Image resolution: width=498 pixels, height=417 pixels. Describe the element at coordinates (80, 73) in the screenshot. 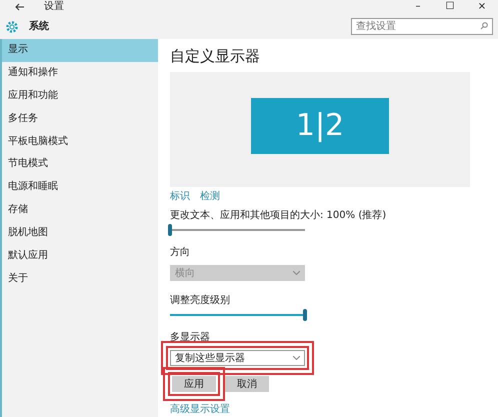

I see `sidebar-item: 通知和操作` at that location.